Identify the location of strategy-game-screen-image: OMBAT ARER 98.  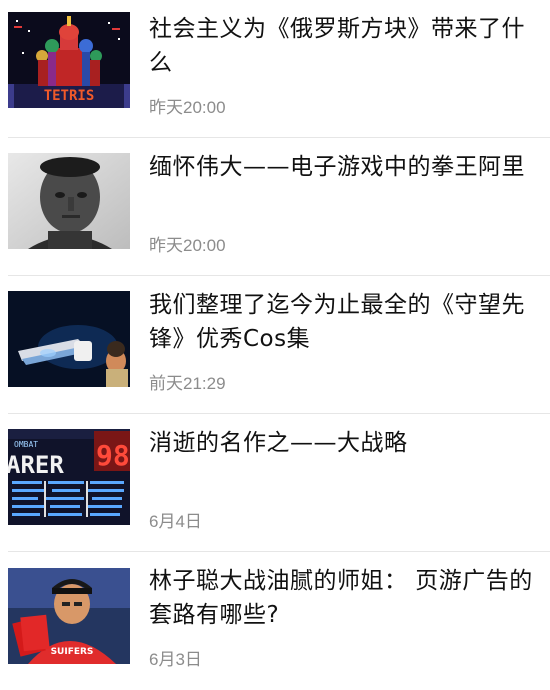
(69, 477).